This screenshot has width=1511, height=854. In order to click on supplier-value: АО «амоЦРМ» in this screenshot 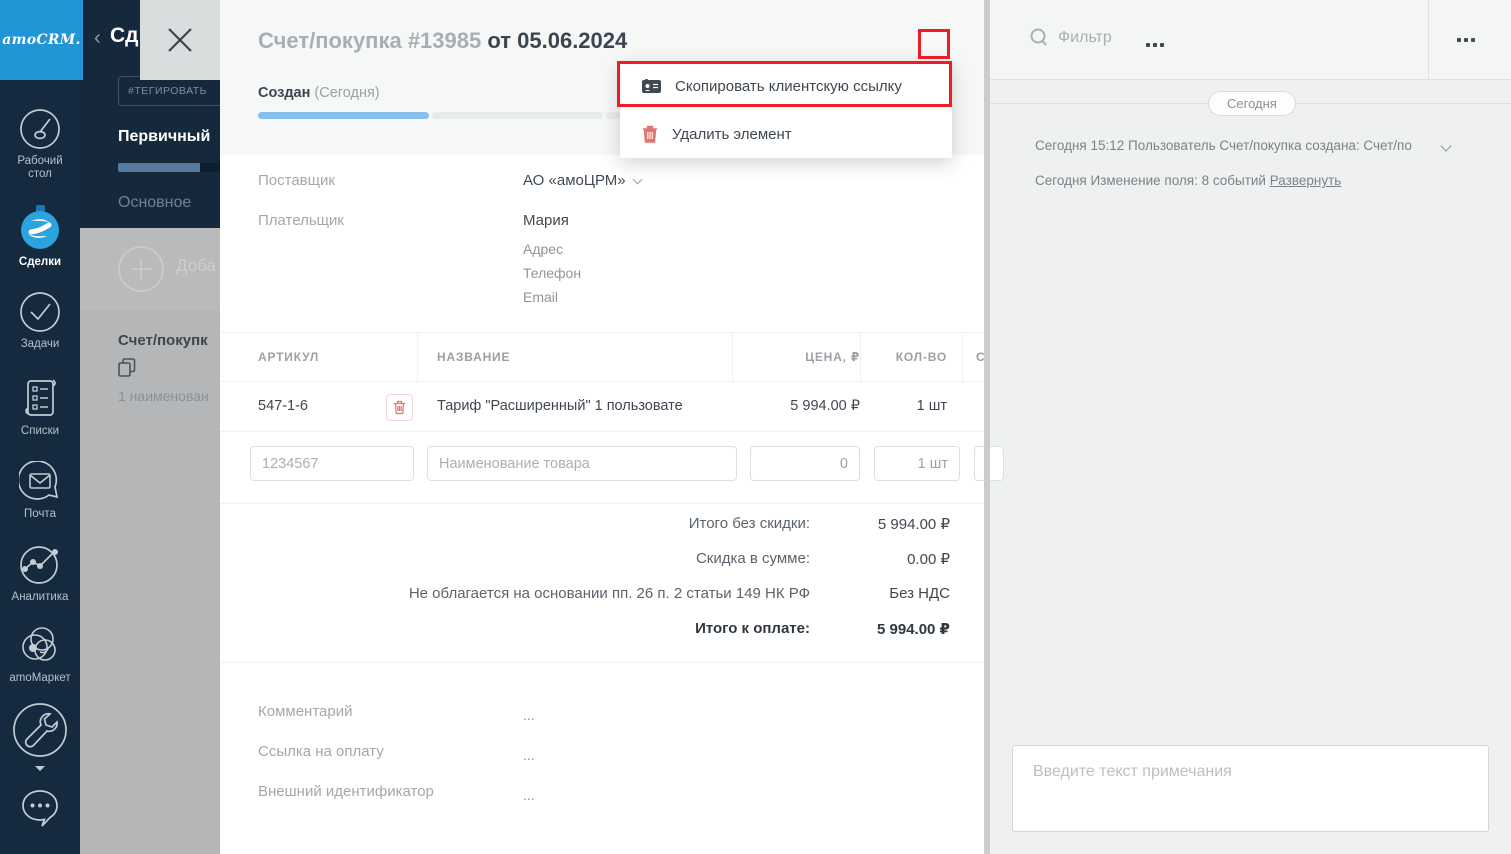, I will do `click(583, 180)`.